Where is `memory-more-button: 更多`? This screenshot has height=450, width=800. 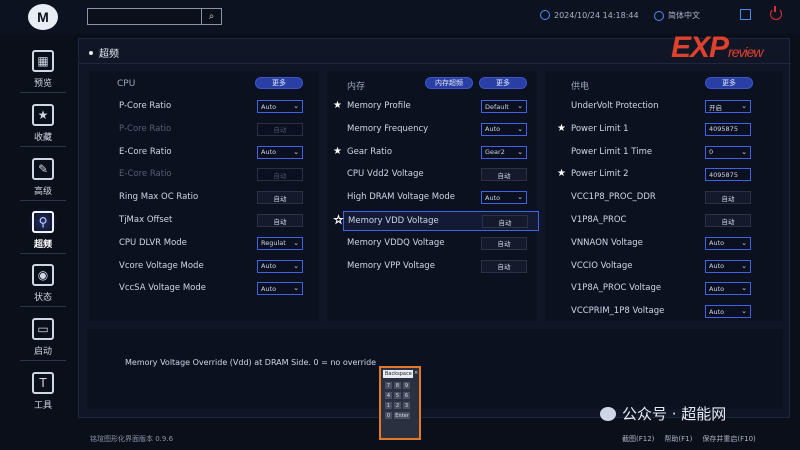 memory-more-button: 更多 is located at coordinates (503, 83).